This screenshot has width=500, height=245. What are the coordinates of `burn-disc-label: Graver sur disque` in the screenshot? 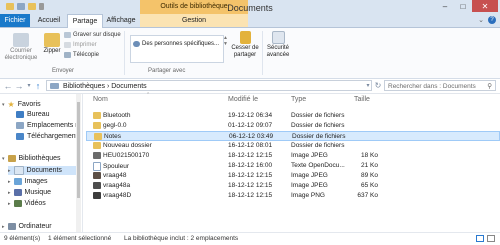 It's located at (97, 35).